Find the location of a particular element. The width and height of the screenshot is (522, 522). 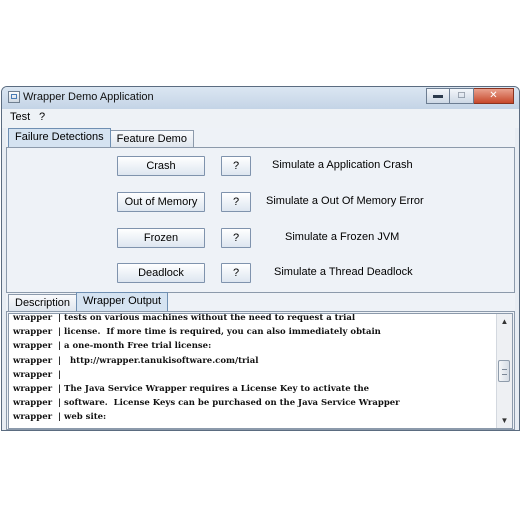

deadlock-description: Simulate a Thread Deadlock is located at coordinates (343, 272).